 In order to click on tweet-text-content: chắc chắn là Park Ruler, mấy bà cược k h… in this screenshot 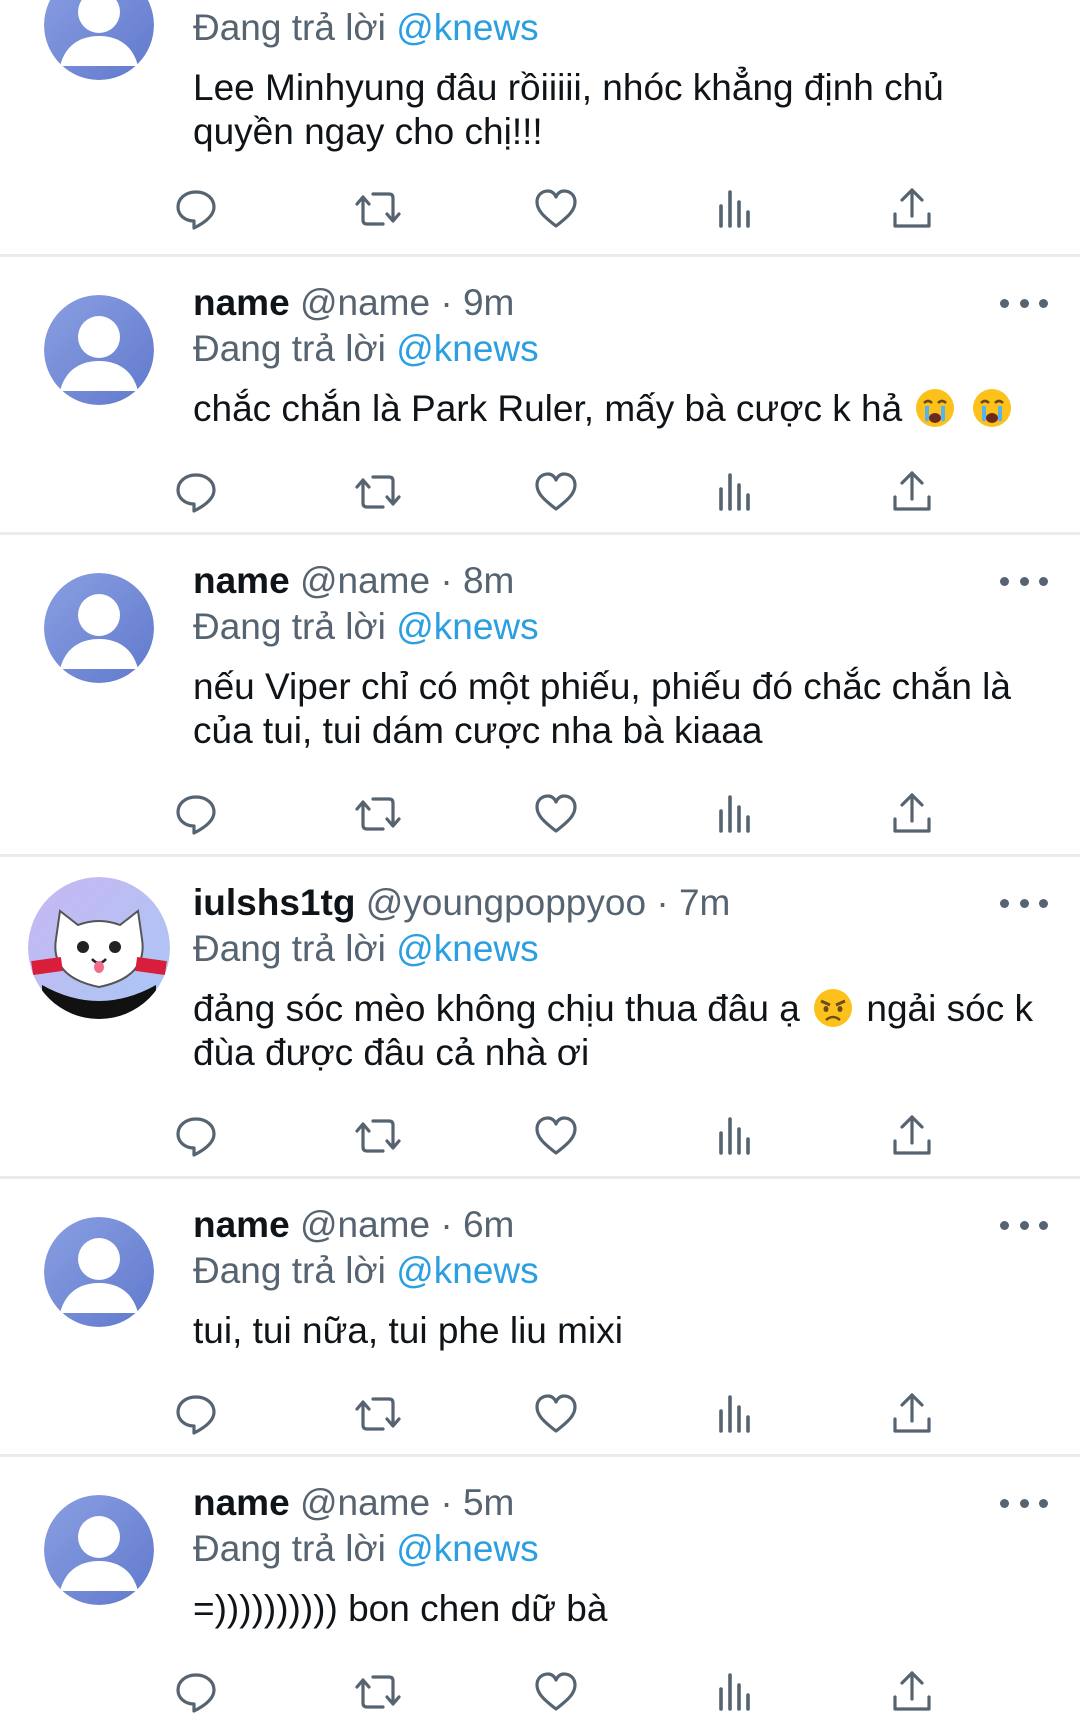, I will do `click(548, 408)`.